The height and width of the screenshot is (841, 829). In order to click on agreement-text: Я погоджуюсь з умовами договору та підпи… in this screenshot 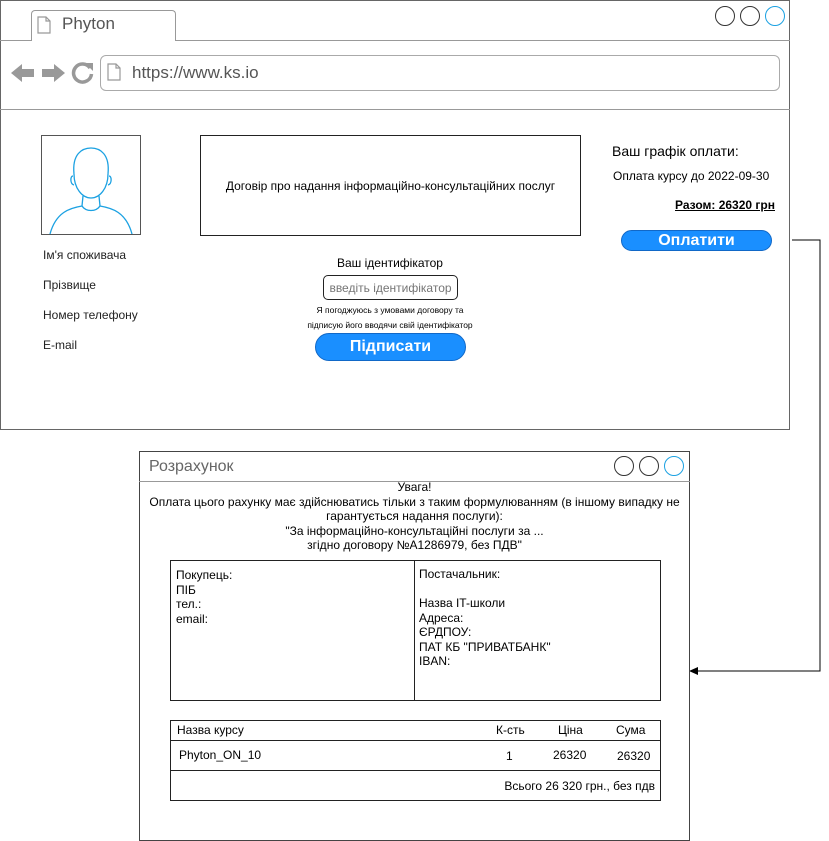, I will do `click(390, 318)`.